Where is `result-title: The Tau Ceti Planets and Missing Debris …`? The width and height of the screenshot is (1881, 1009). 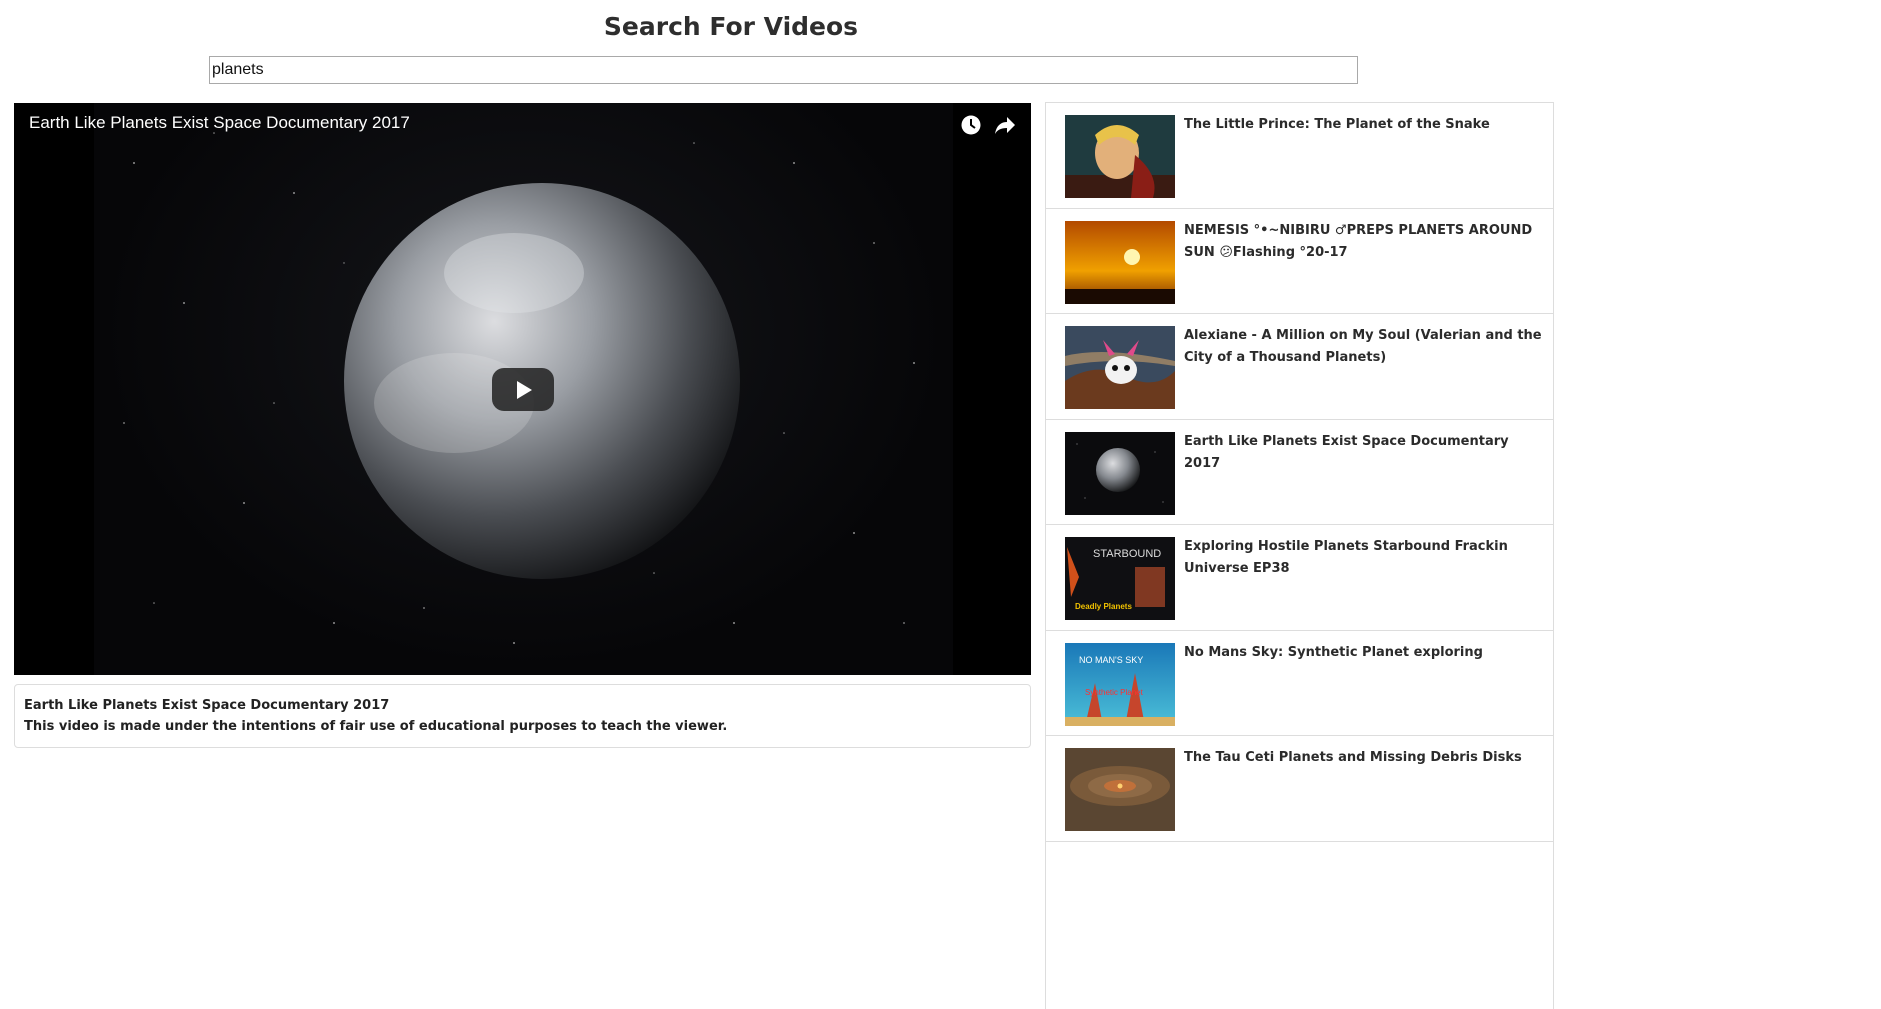 result-title: The Tau Ceti Planets and Missing Debris … is located at coordinates (1363, 758).